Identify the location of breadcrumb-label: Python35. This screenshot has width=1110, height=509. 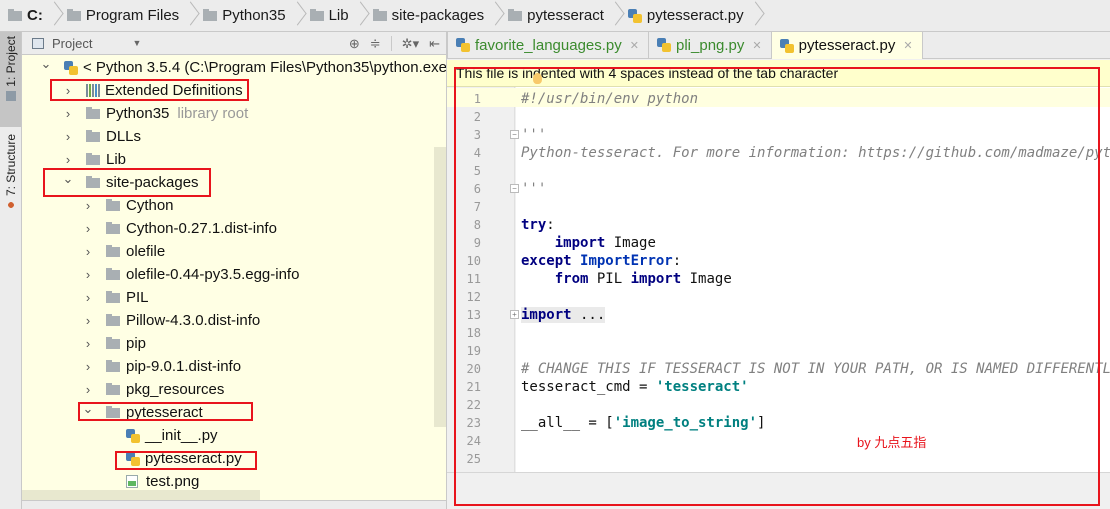
(254, 15).